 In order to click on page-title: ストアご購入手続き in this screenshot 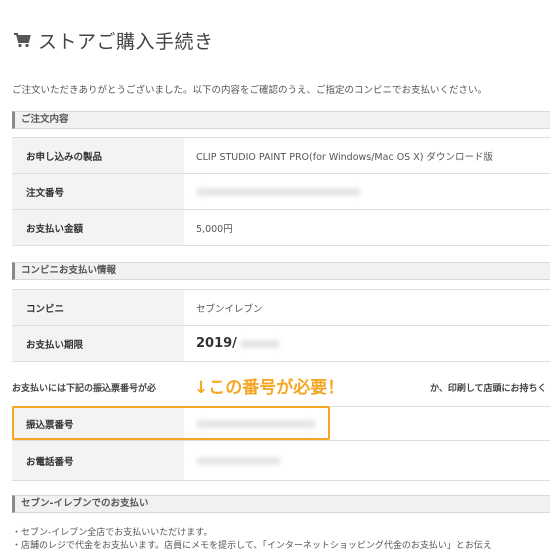, I will do `click(113, 40)`.